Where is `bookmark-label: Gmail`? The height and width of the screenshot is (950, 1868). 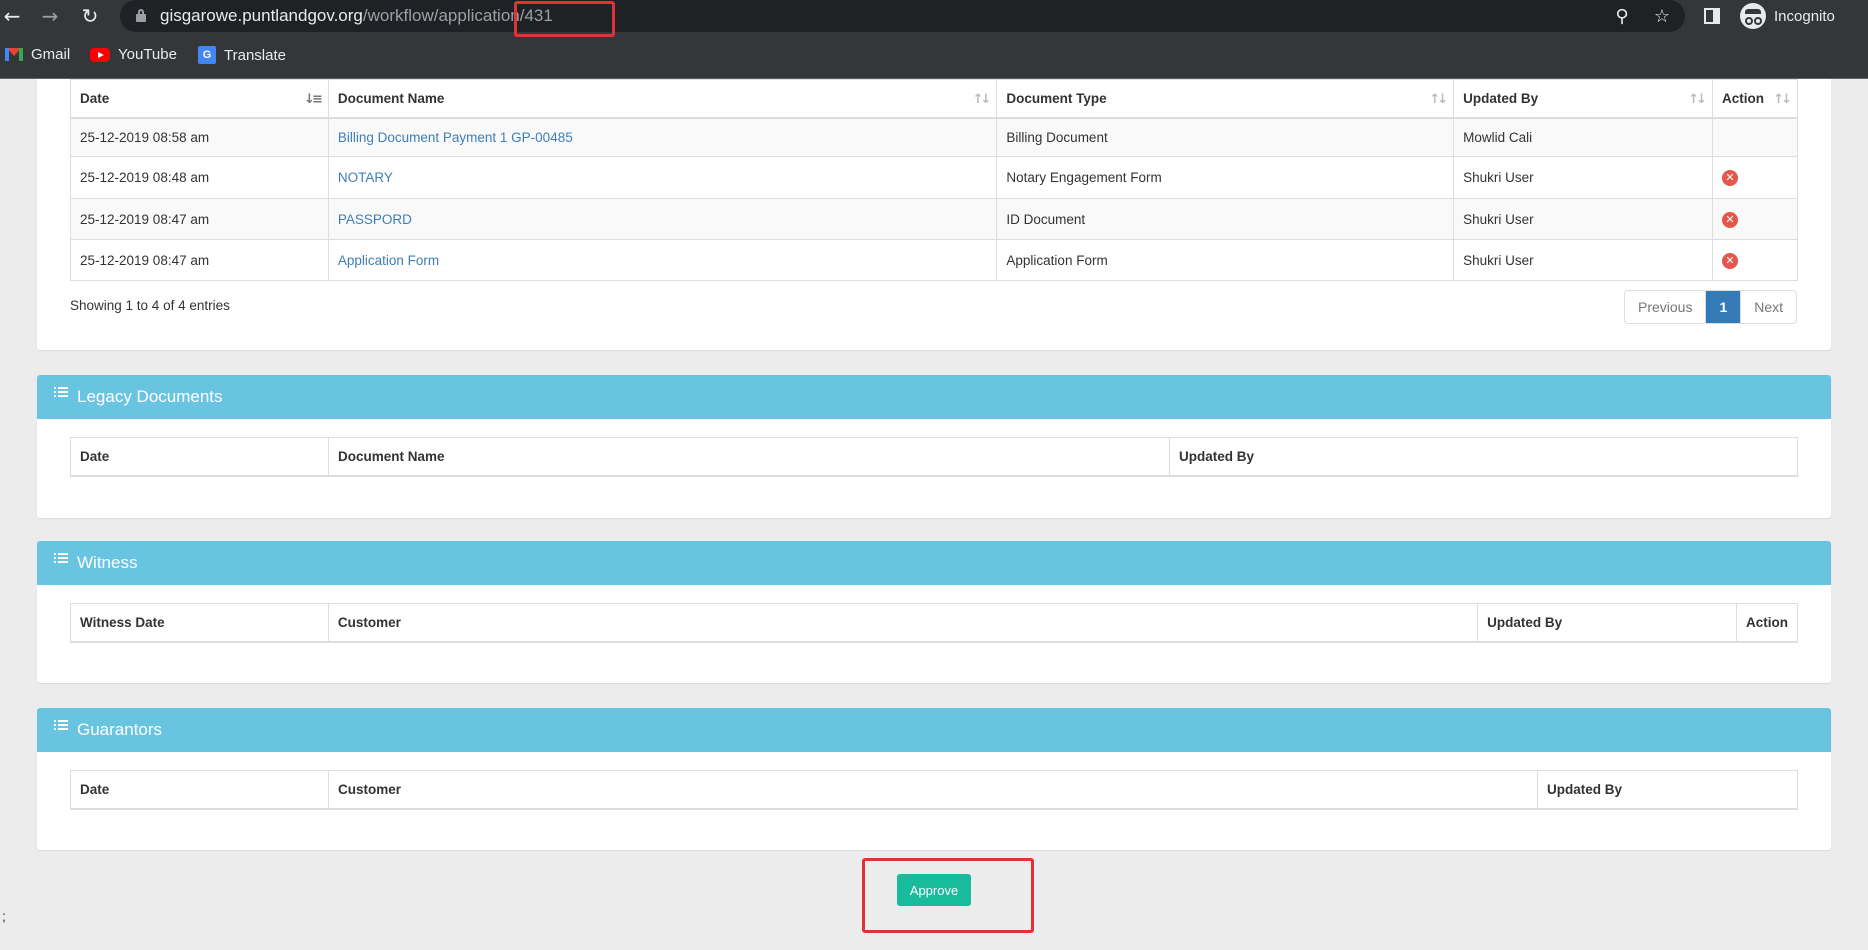
bookmark-label: Gmail is located at coordinates (51, 54).